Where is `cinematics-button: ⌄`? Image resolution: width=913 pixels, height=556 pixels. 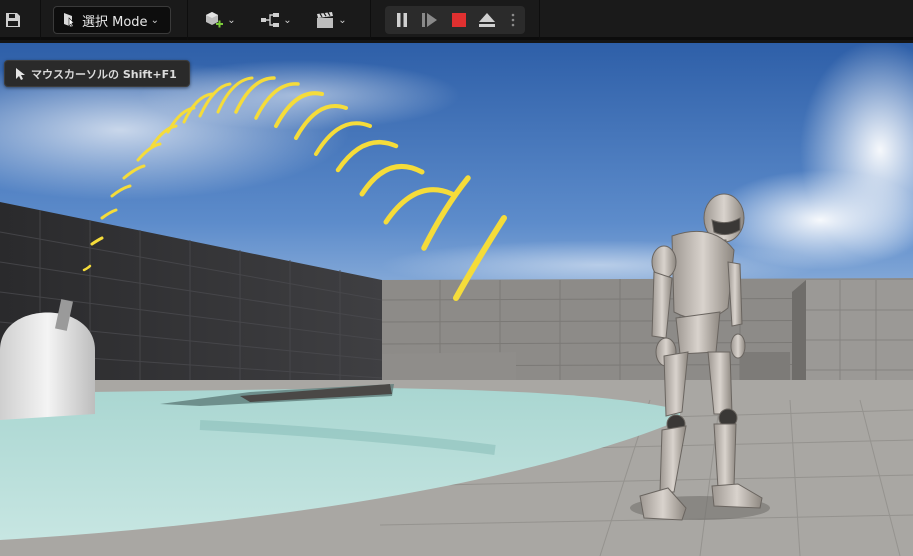 cinematics-button: ⌄ is located at coordinates (331, 20).